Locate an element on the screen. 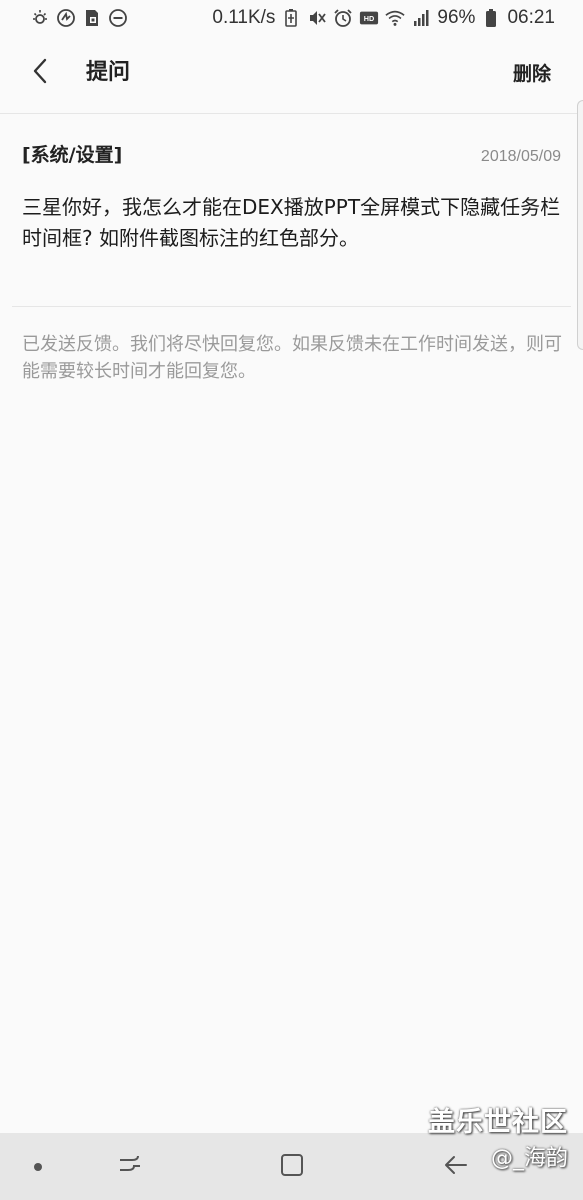  battery-percent: 96% is located at coordinates (456, 17).